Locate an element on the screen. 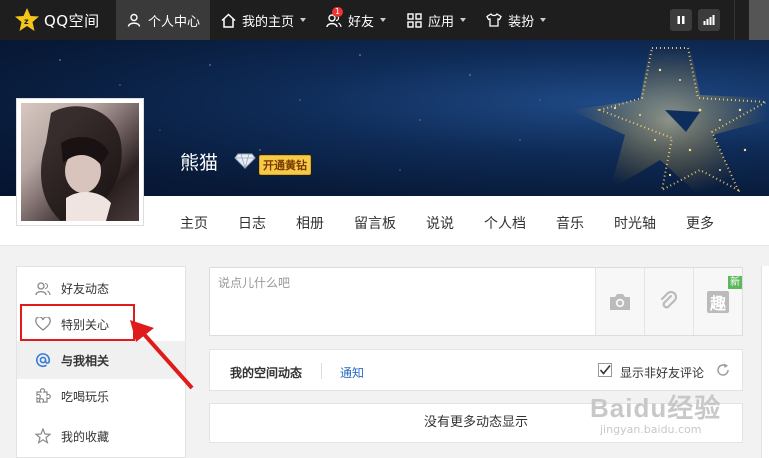 The width and height of the screenshot is (769, 458). puzzle-icon is located at coordinates (43, 396).